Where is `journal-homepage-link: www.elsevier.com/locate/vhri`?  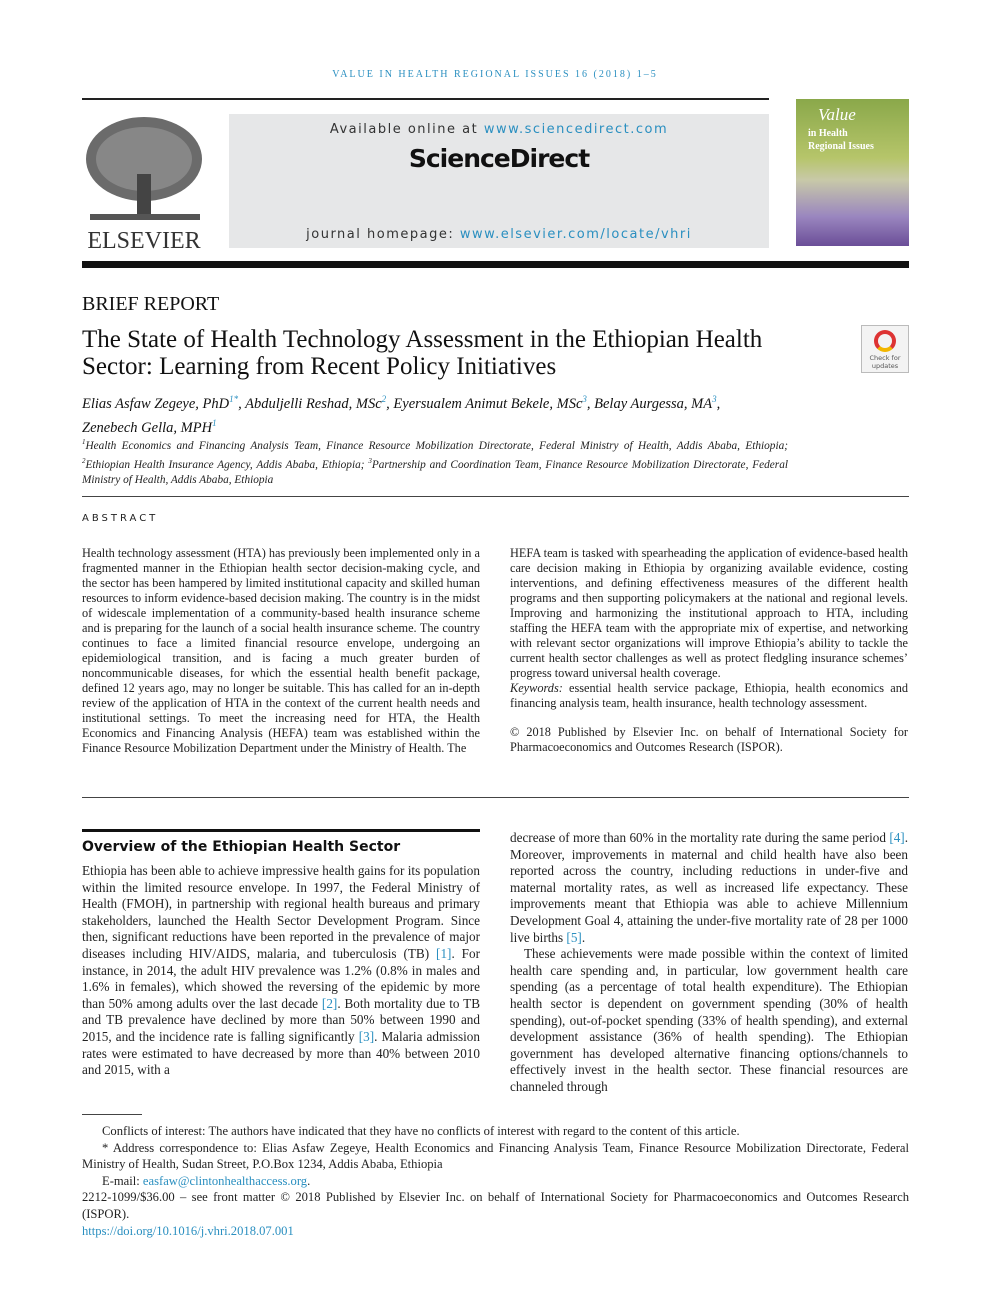
journal-homepage-link: www.elsevier.com/locate/vhri is located at coordinates (576, 234).